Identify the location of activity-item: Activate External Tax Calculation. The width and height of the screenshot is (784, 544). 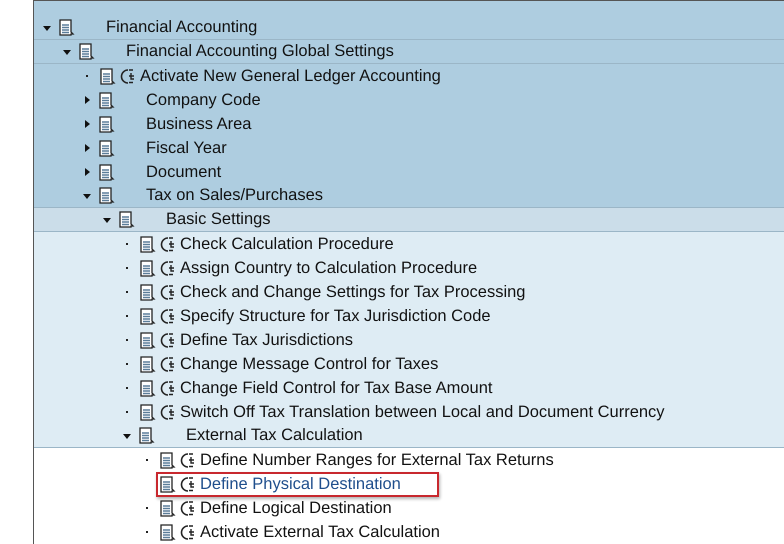
(317, 532).